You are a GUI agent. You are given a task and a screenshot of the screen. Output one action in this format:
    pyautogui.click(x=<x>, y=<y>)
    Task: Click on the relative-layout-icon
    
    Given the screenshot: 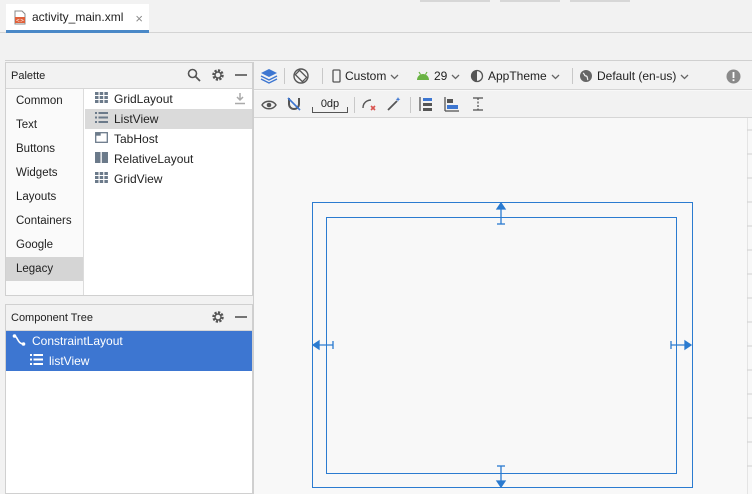 What is the action you would take?
    pyautogui.click(x=101, y=159)
    